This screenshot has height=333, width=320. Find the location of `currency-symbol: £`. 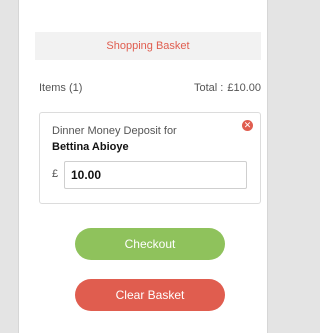

currency-symbol: £ is located at coordinates (55, 174).